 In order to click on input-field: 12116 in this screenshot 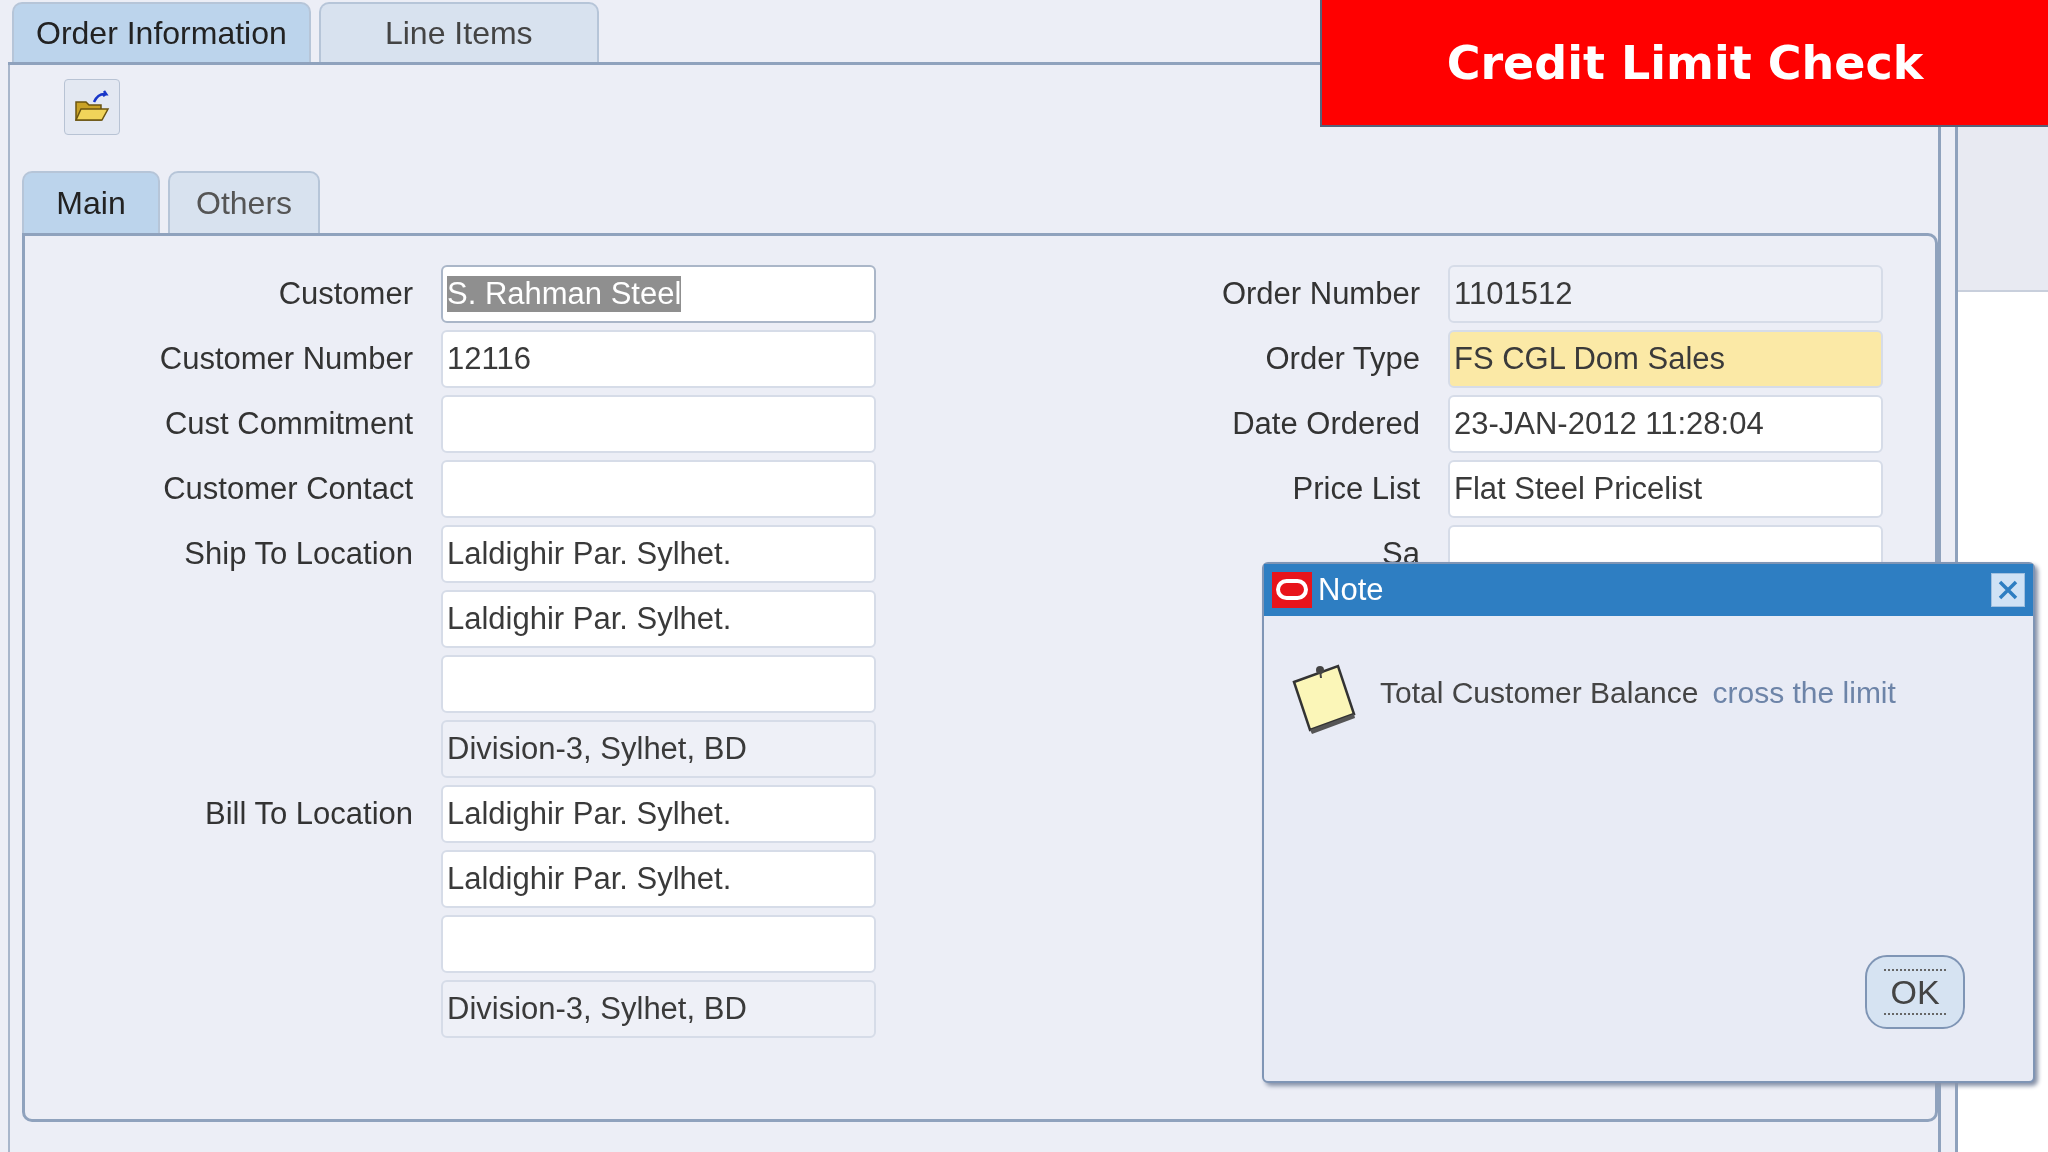, I will do `click(658, 359)`.